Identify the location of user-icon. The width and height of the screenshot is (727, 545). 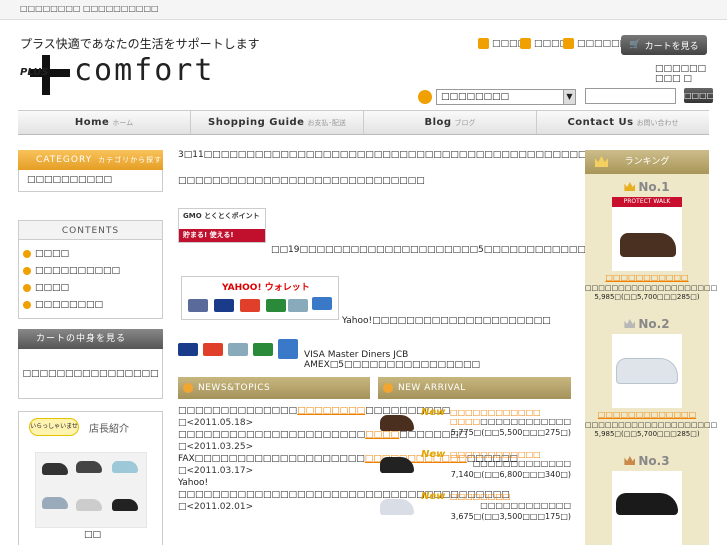
(568, 43).